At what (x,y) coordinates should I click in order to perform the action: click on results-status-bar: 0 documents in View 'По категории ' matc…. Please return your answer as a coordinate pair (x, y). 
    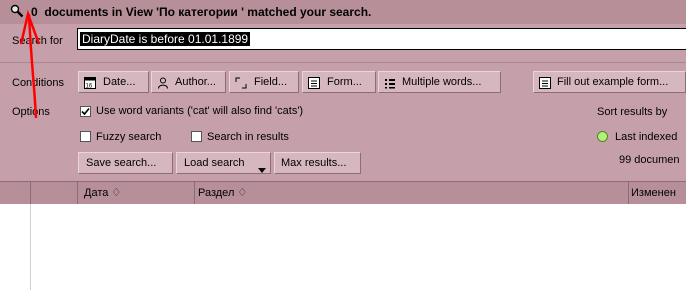
    Looking at the image, I should click on (343, 12).